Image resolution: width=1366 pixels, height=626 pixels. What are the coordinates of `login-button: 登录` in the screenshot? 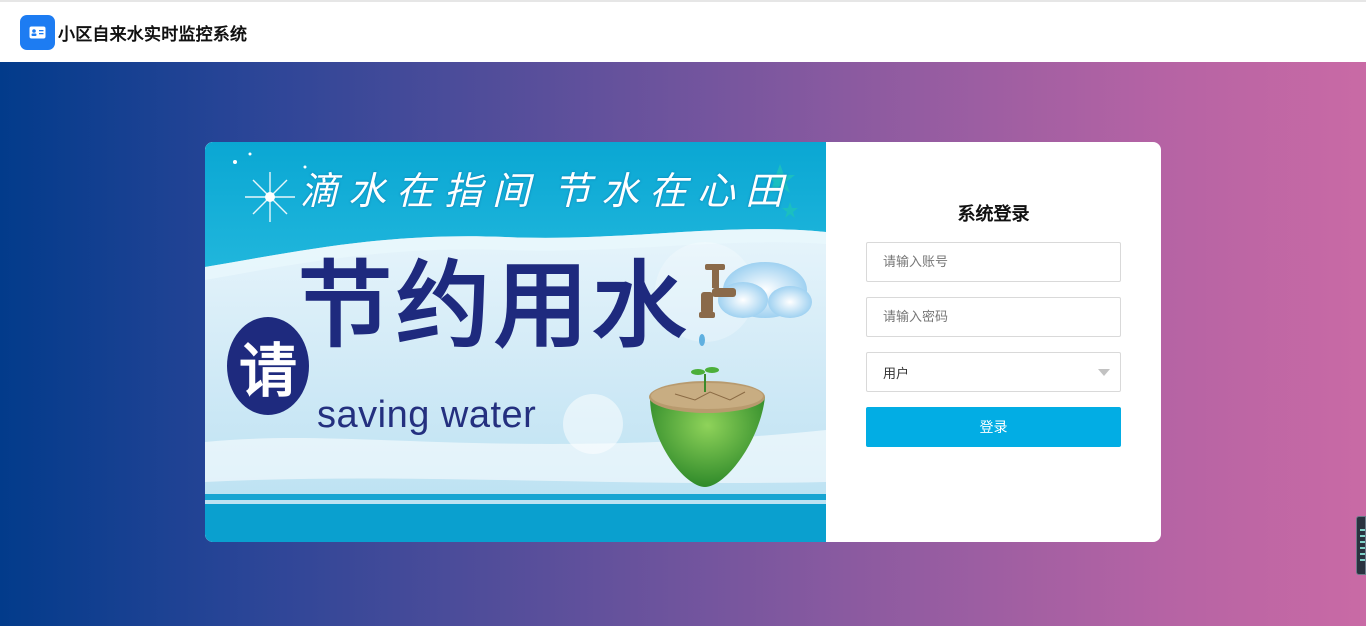 It's located at (993, 427).